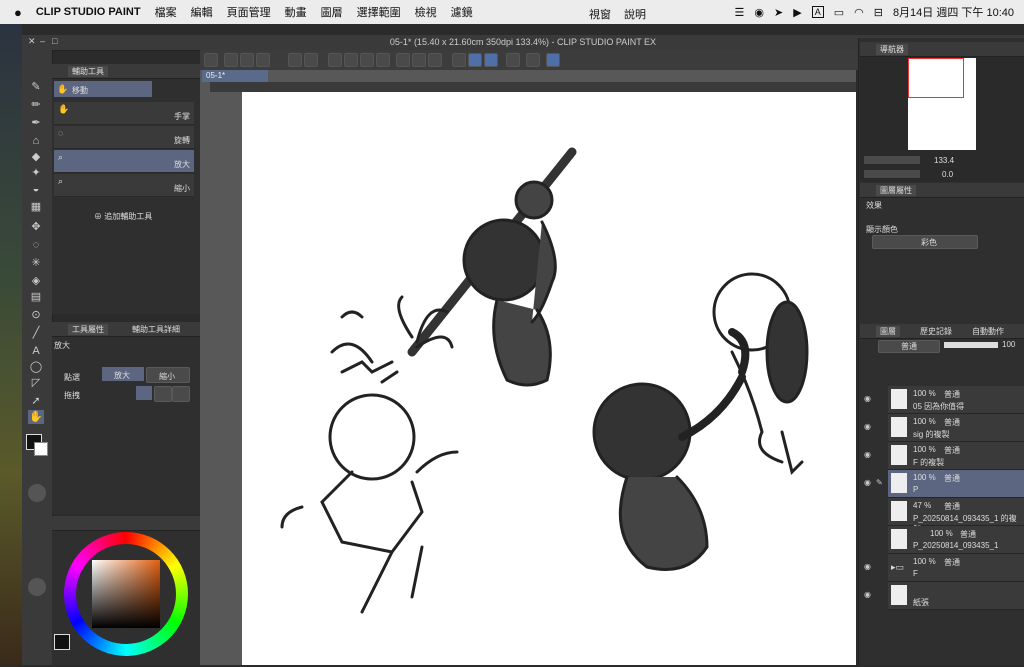  What do you see at coordinates (124, 113) in the screenshot?
I see `sub-tool-hand: ✋ 手掌` at bounding box center [124, 113].